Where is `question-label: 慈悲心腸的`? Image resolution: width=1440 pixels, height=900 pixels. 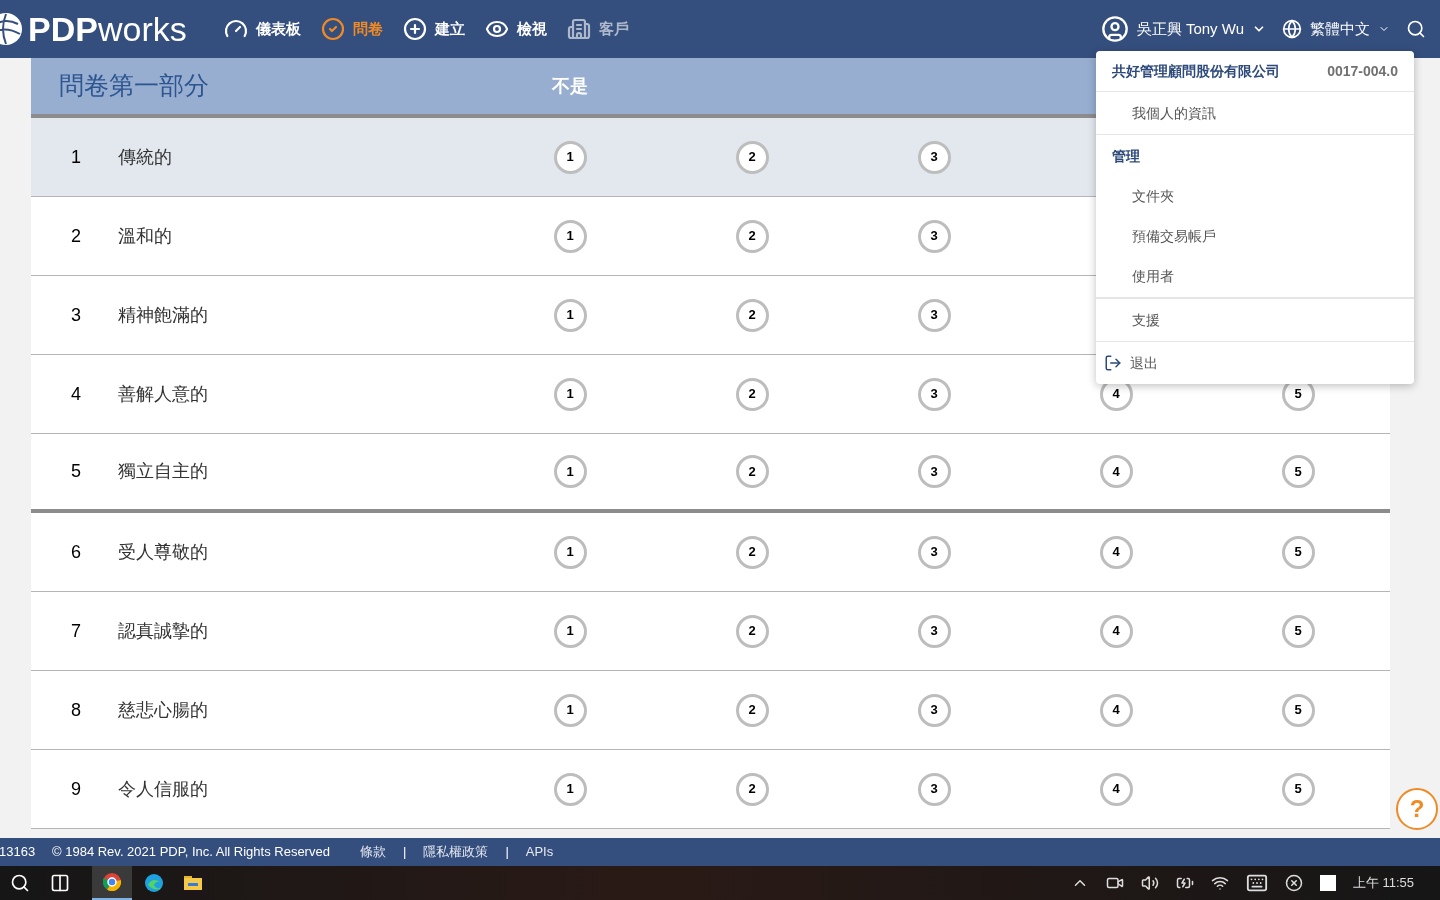
question-label: 慈悲心腸的 is located at coordinates (163, 710).